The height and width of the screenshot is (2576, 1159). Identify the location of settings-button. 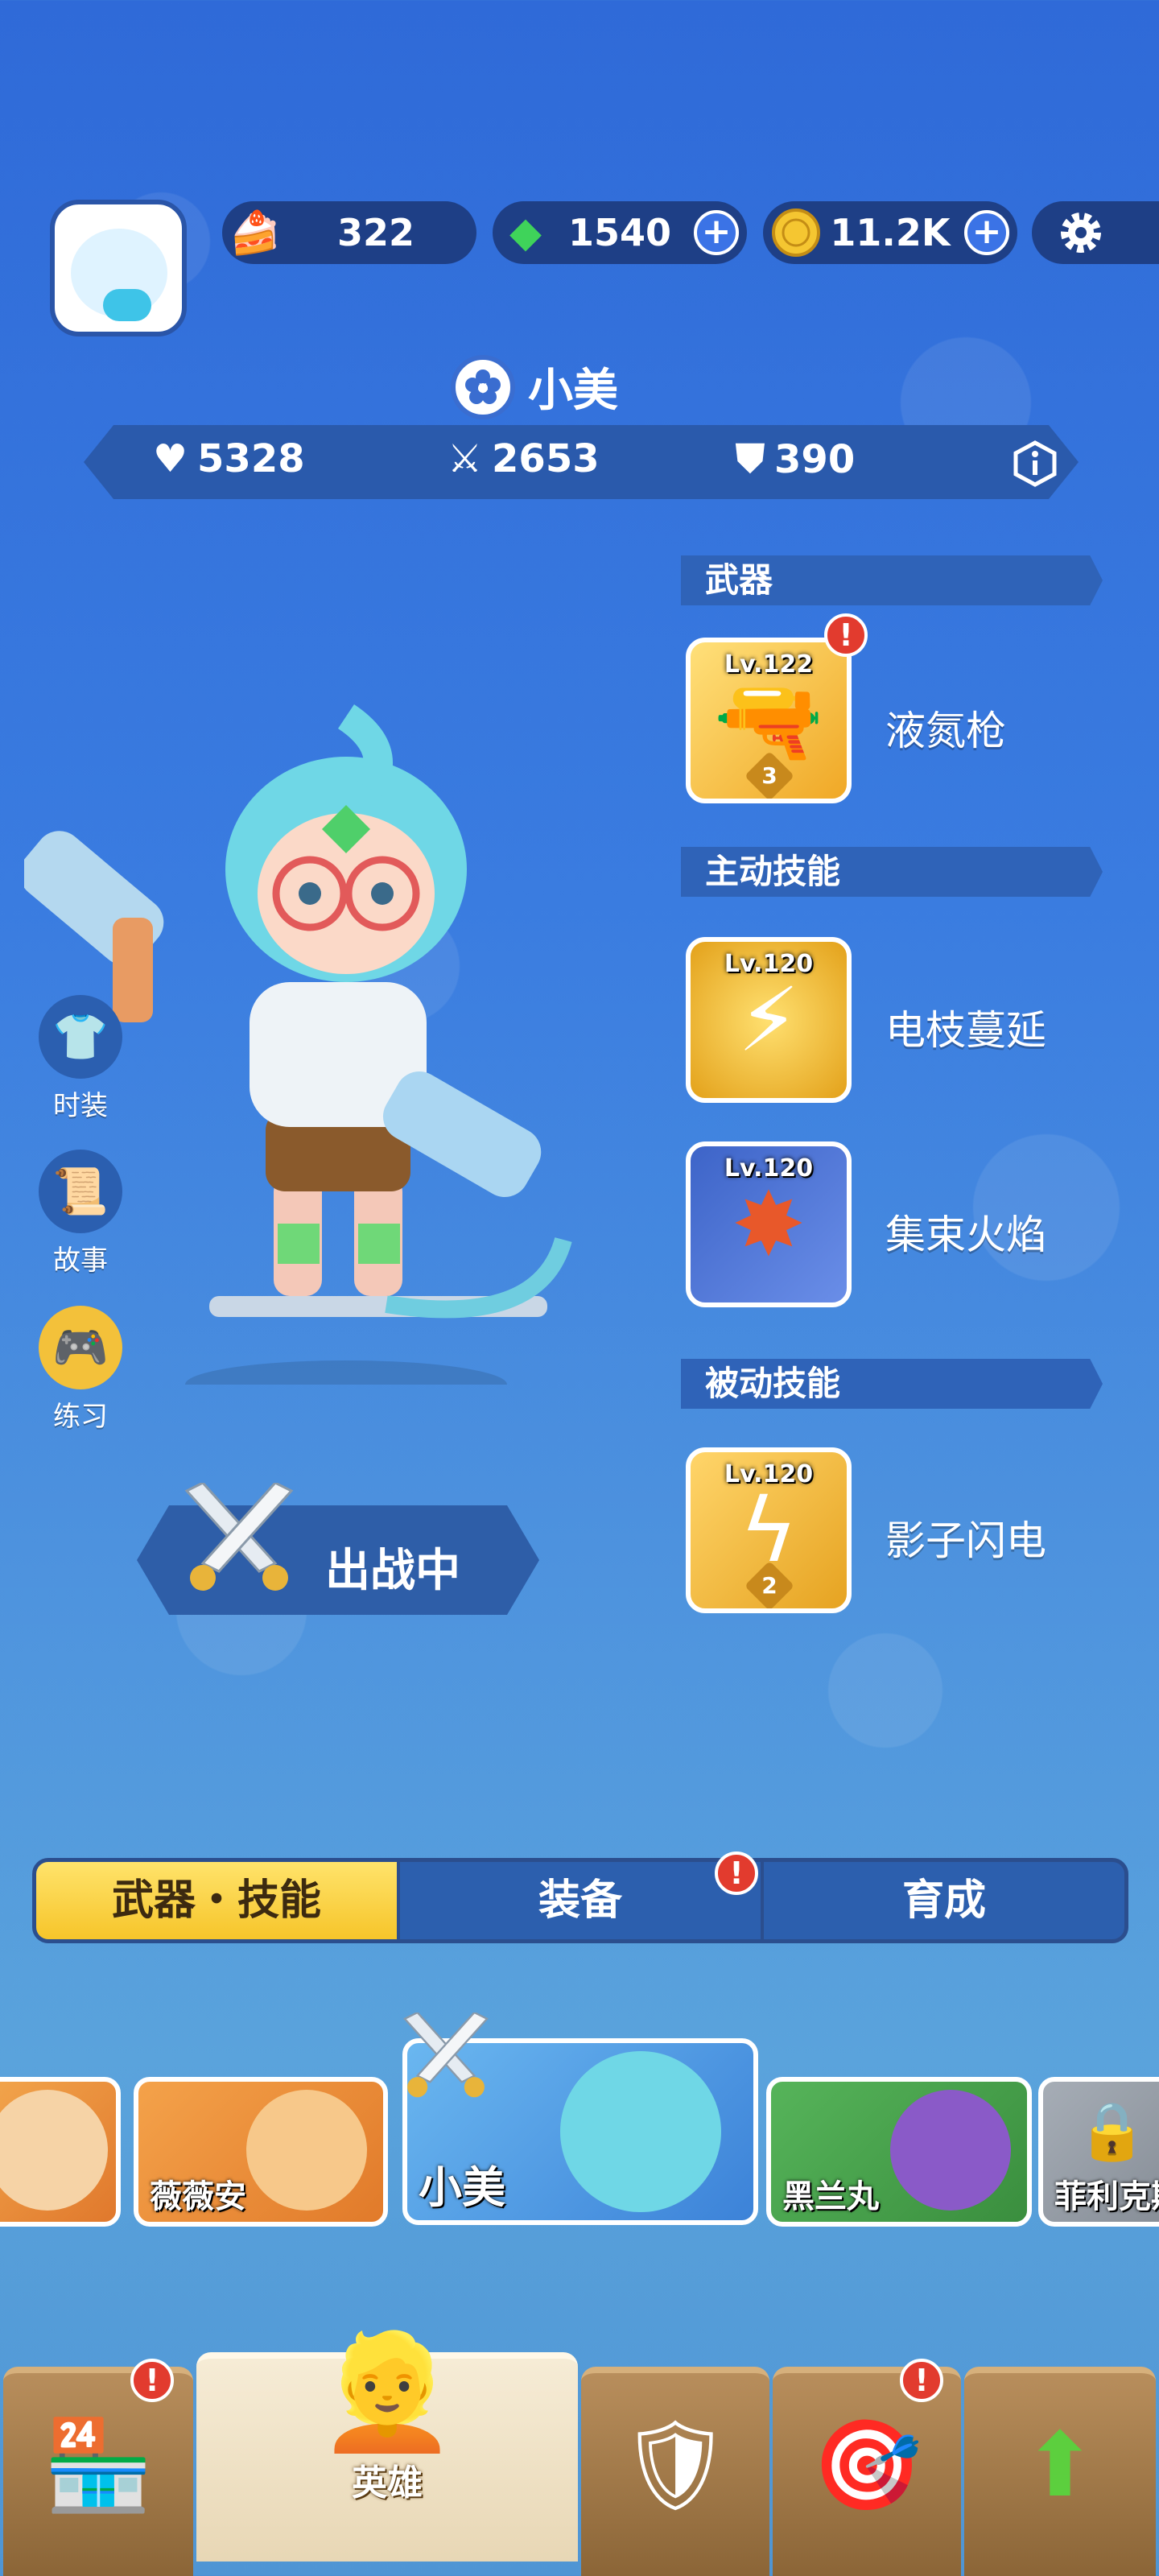
(1095, 232).